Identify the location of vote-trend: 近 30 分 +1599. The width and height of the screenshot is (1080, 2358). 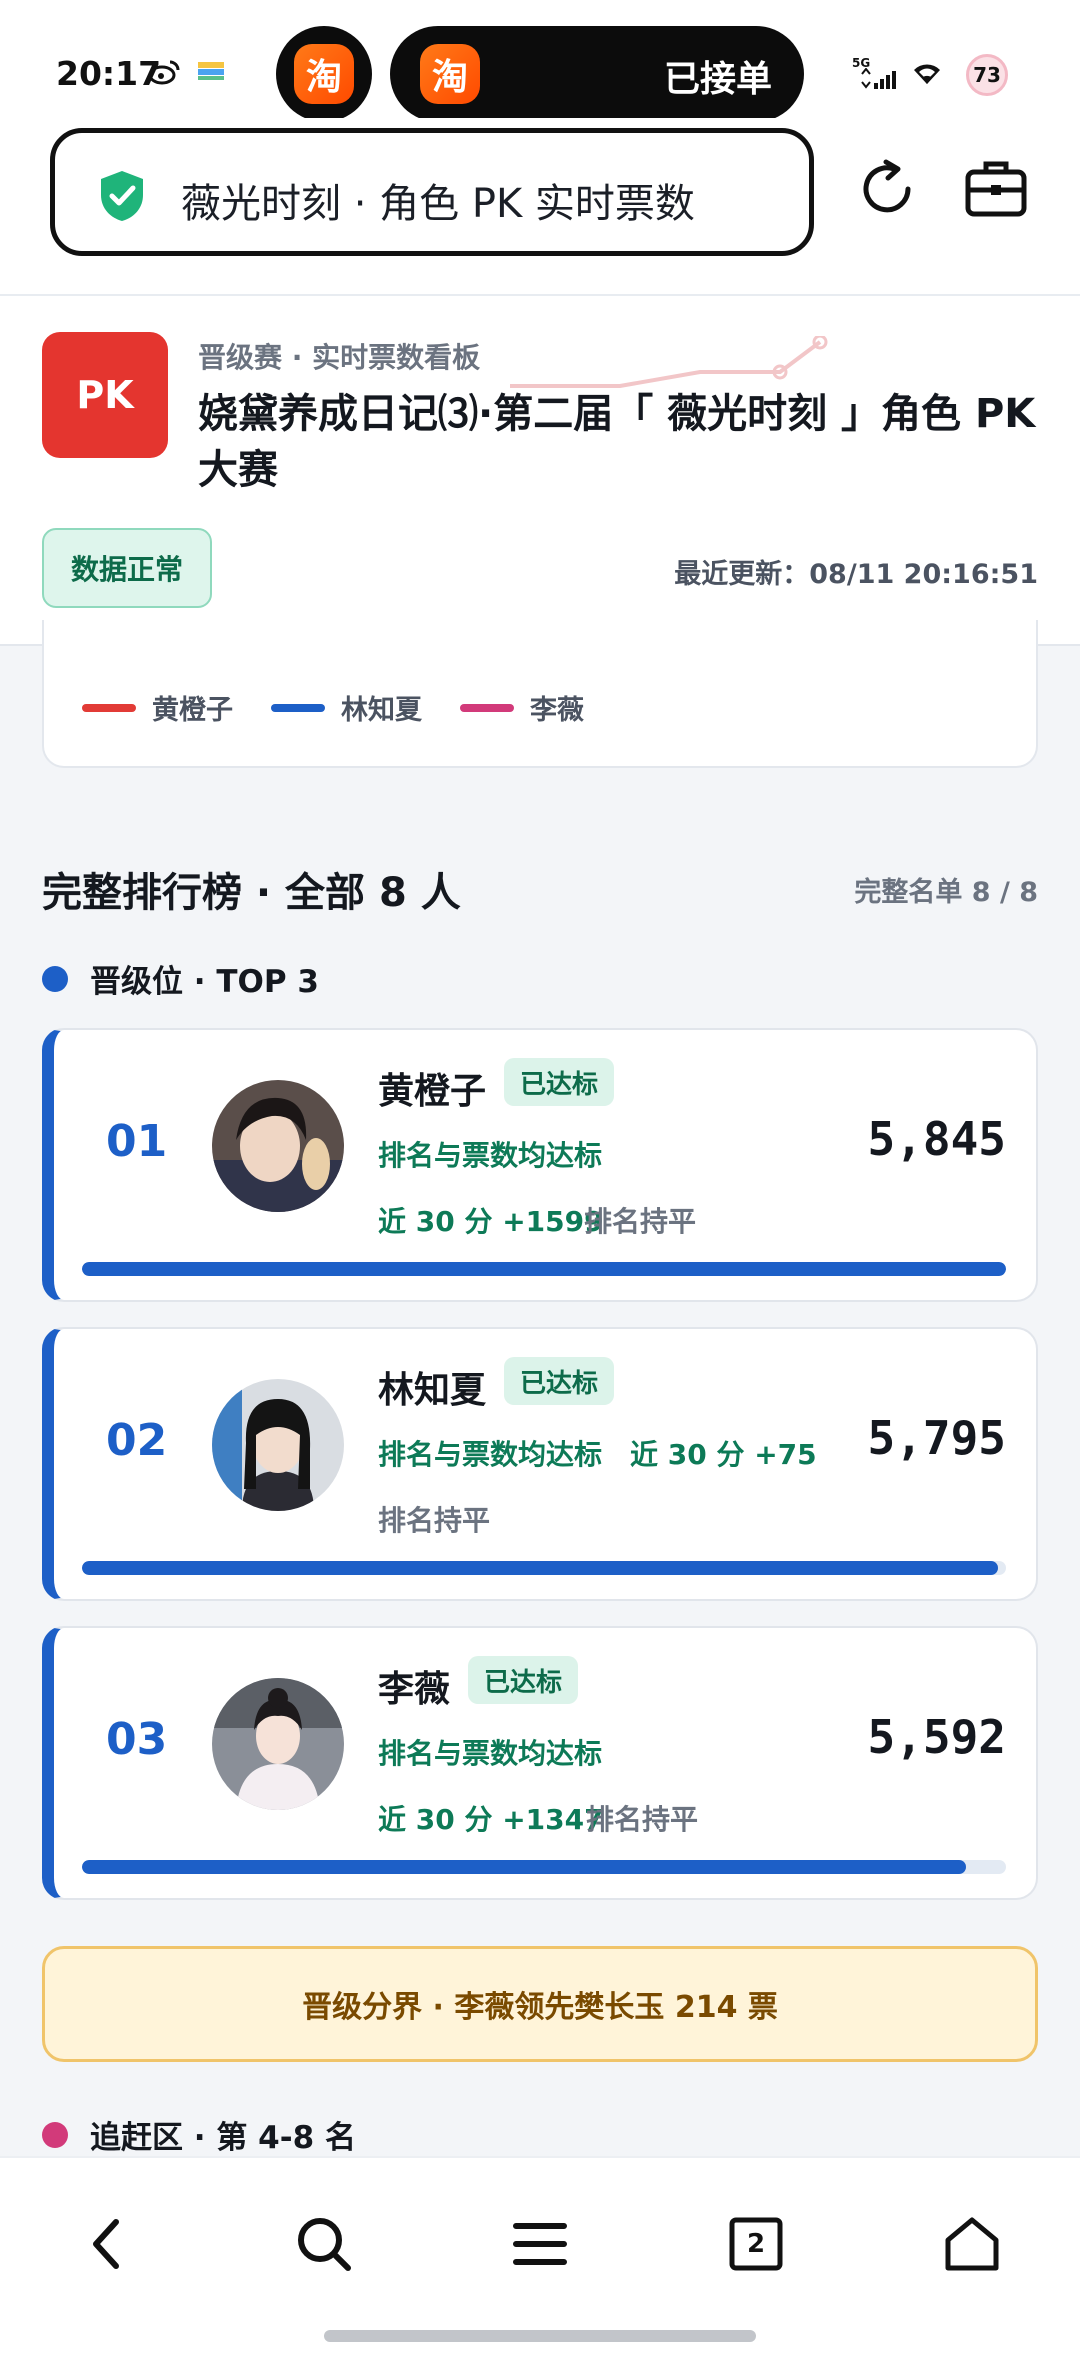
(491, 1221).